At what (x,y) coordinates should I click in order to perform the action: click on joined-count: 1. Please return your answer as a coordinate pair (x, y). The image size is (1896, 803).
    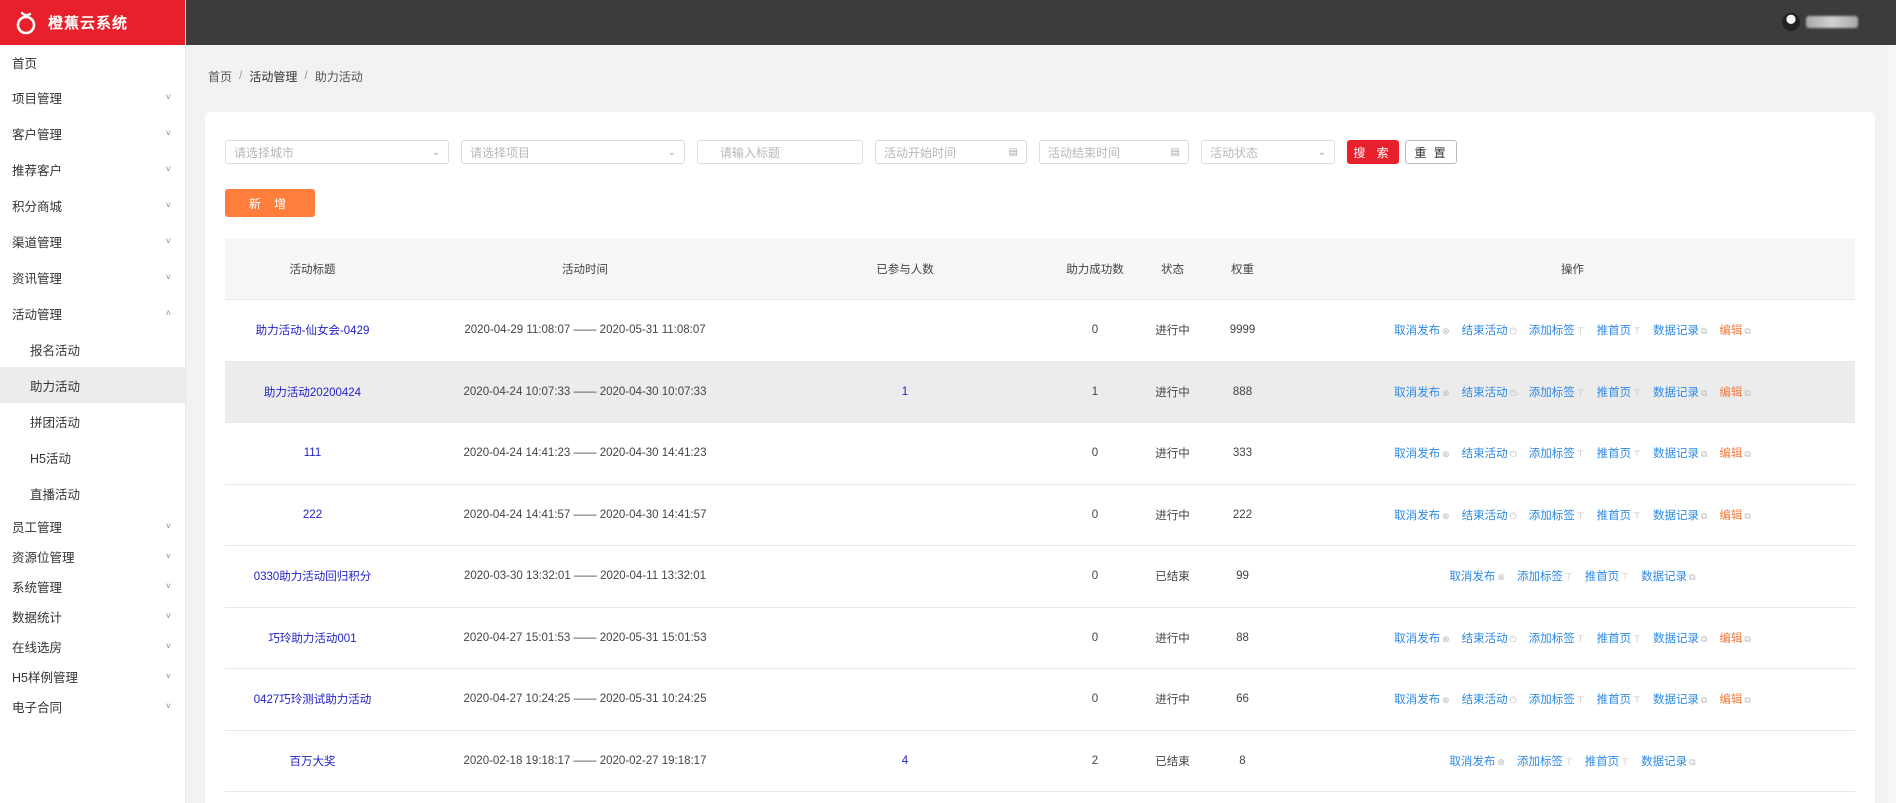
    Looking at the image, I should click on (905, 392).